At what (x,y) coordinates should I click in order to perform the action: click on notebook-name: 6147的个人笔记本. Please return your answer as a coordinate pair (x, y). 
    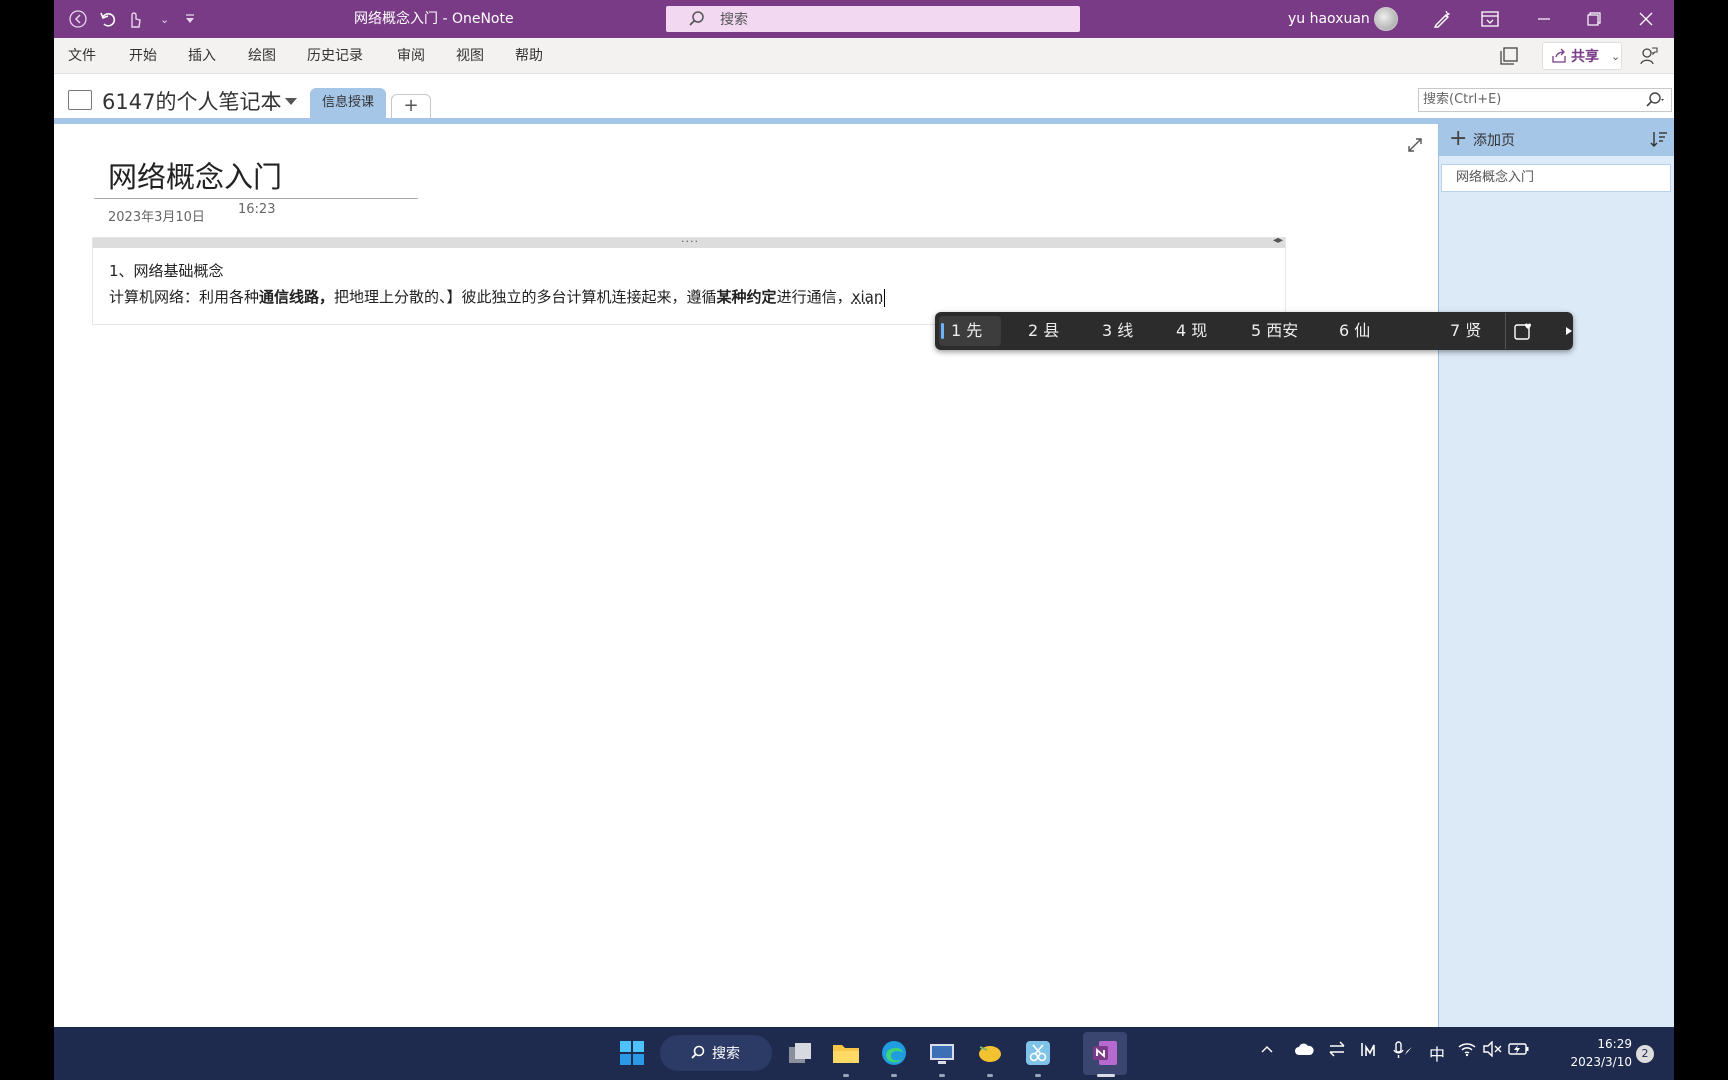
    Looking at the image, I should click on (191, 101).